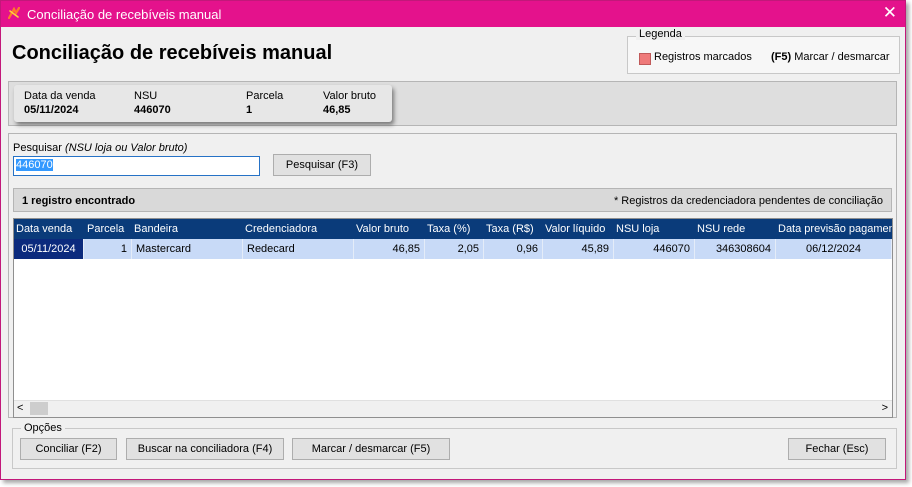 This screenshot has width=912, height=487. I want to click on search-hint: (NSU loja ou Valor bruto), so click(126, 148).